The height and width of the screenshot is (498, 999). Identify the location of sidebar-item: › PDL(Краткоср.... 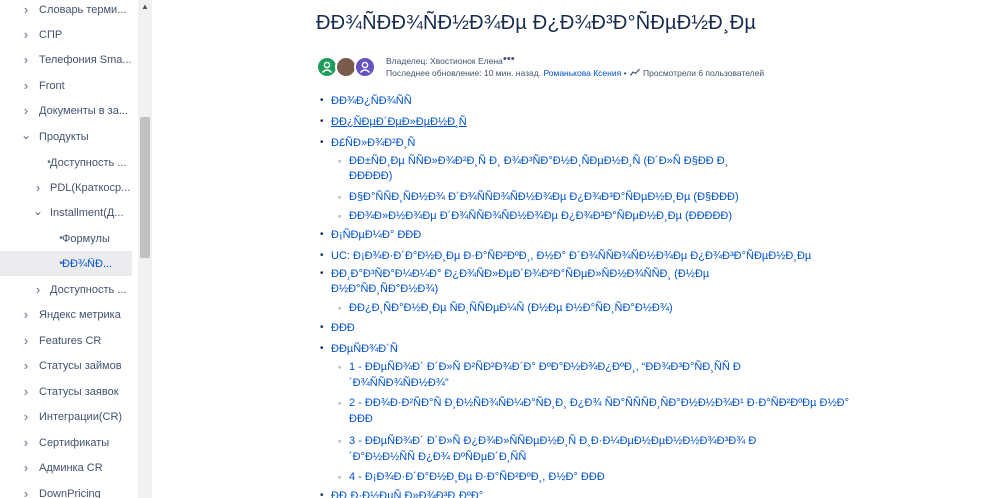
(66, 187).